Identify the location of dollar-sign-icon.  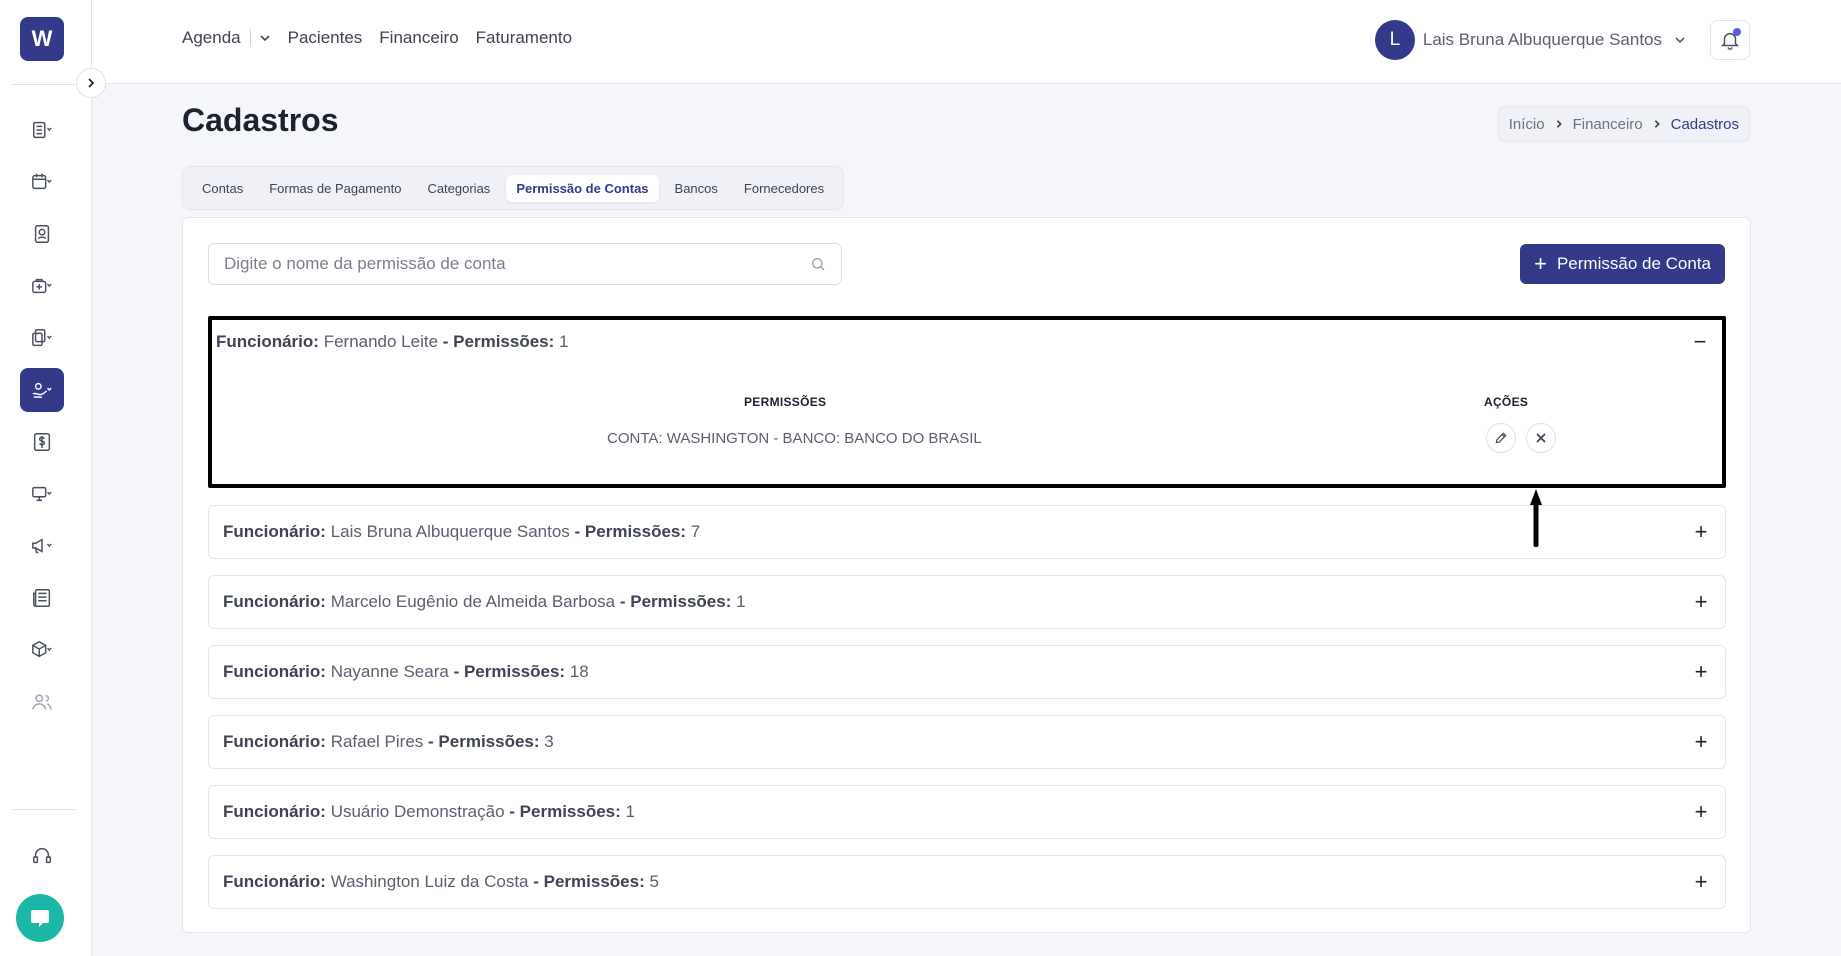
(42, 442).